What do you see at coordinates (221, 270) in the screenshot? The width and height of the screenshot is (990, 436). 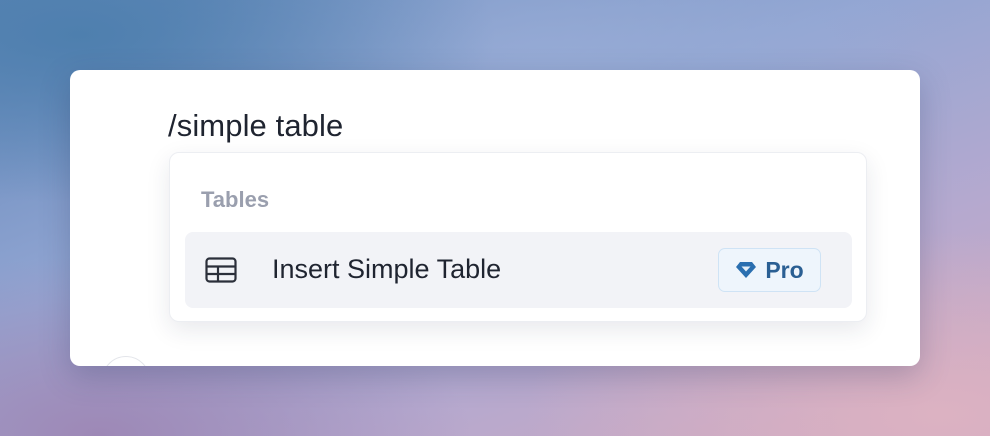 I see `table-icon` at bounding box center [221, 270].